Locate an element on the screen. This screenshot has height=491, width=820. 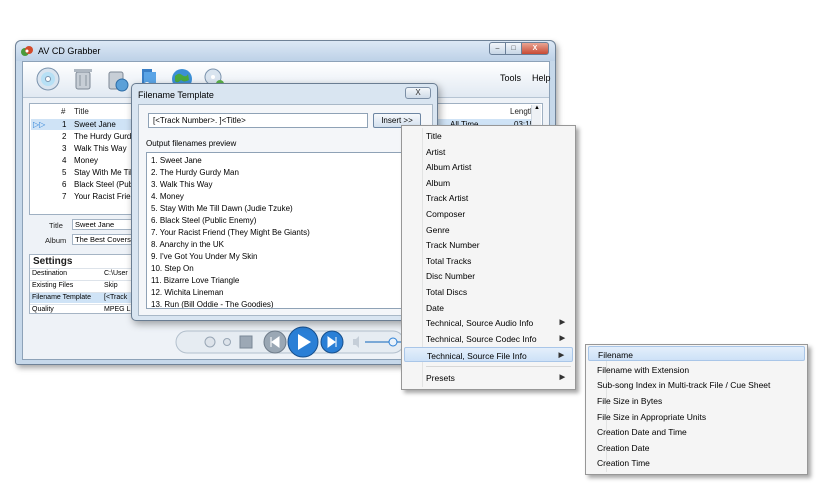
menu-item-creation-date-time: Creation Date and Time is located at coordinates (696, 431).